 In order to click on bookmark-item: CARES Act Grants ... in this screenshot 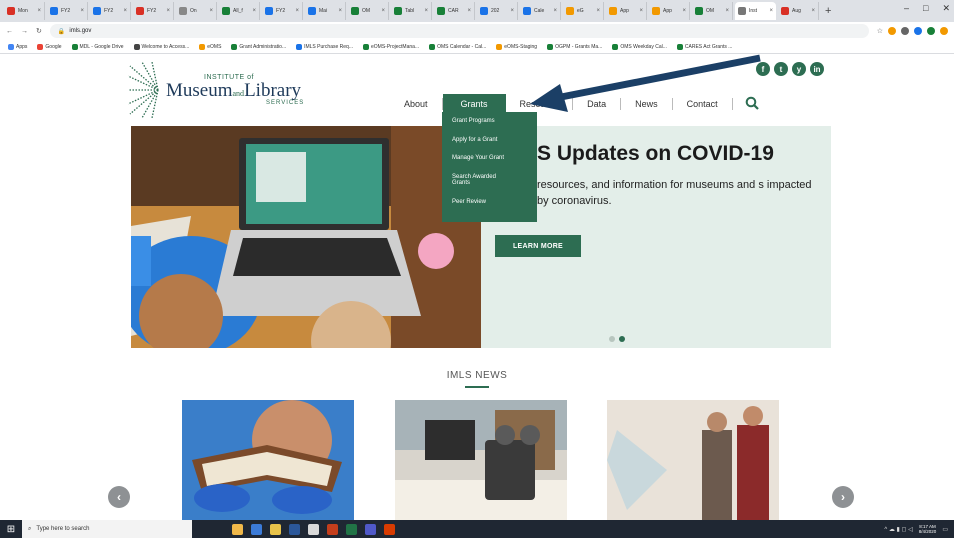, I will do `click(704, 46)`.